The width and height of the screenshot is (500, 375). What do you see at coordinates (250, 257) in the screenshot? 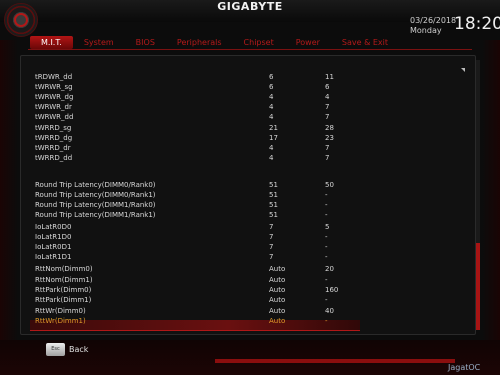
I see `setting-row: IoLatR1D1 7 -` at bounding box center [250, 257].